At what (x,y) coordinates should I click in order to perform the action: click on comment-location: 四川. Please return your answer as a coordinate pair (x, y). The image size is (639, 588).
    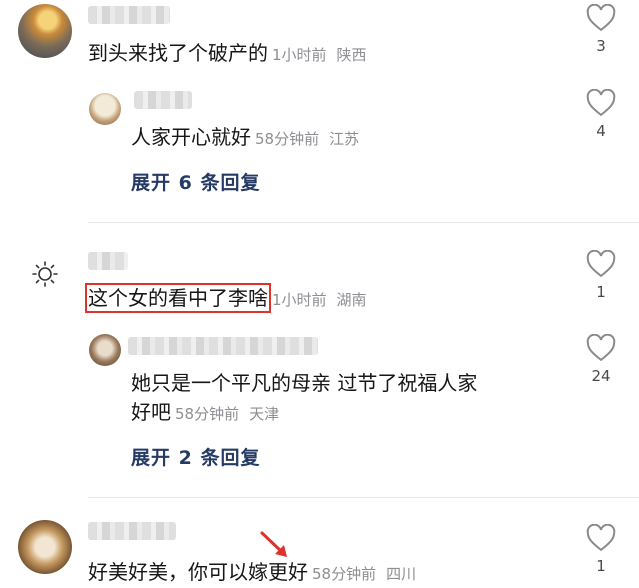
    Looking at the image, I should click on (401, 574).